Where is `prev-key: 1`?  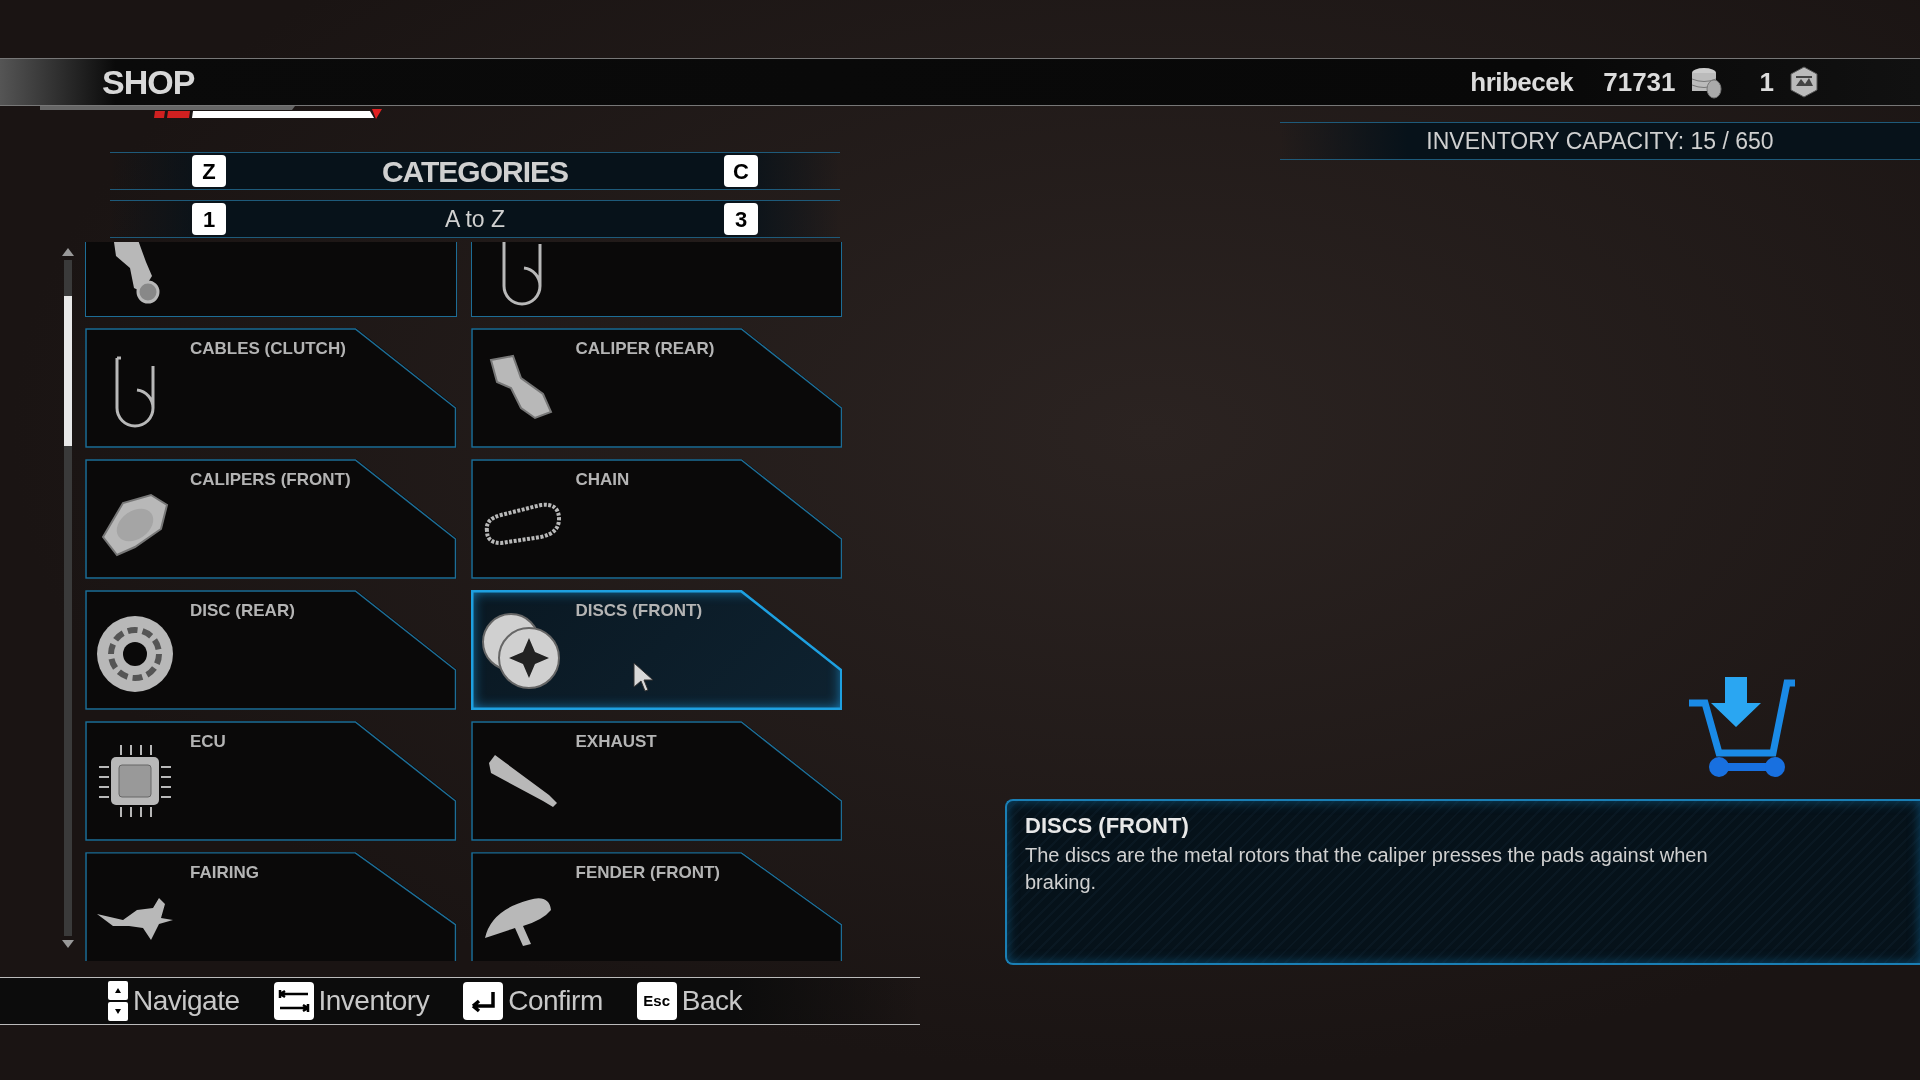
prev-key: 1 is located at coordinates (209, 219).